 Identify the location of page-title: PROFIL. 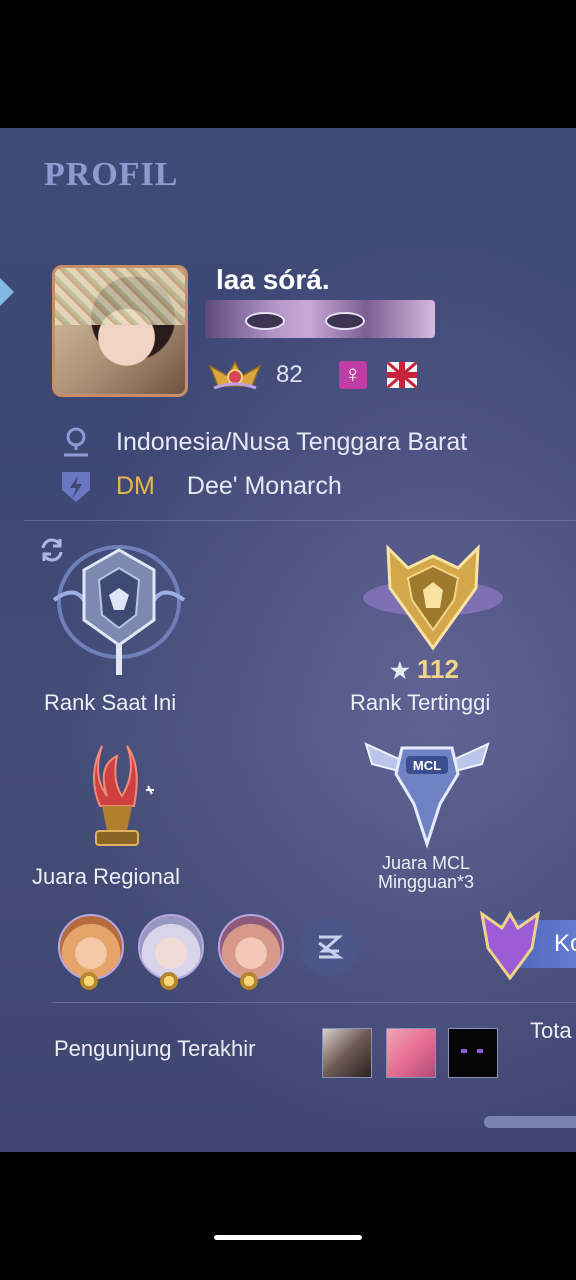
(111, 174).